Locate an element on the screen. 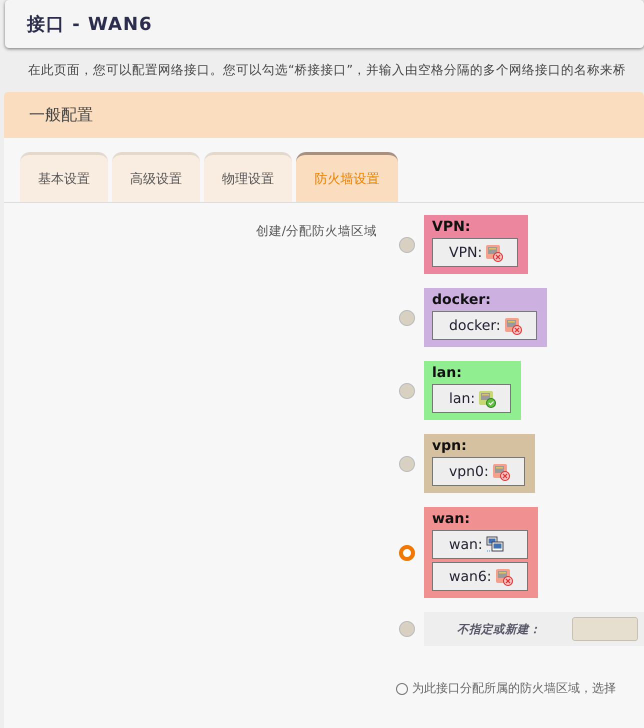  interface-name: lan: is located at coordinates (462, 398).